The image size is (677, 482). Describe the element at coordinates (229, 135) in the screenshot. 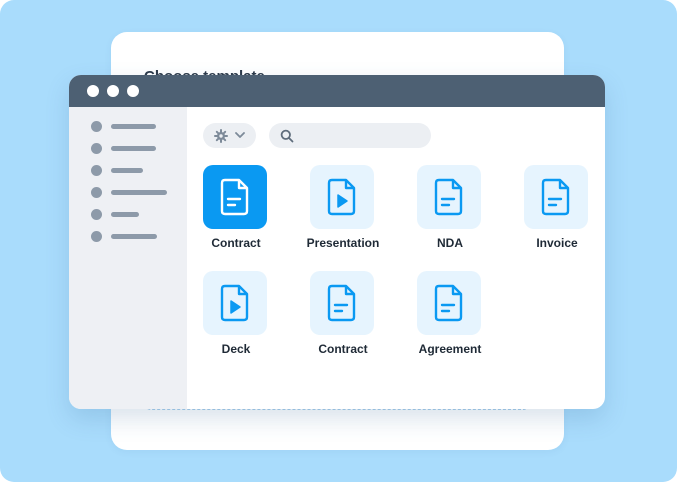

I see `settings-dropdown-button` at that location.